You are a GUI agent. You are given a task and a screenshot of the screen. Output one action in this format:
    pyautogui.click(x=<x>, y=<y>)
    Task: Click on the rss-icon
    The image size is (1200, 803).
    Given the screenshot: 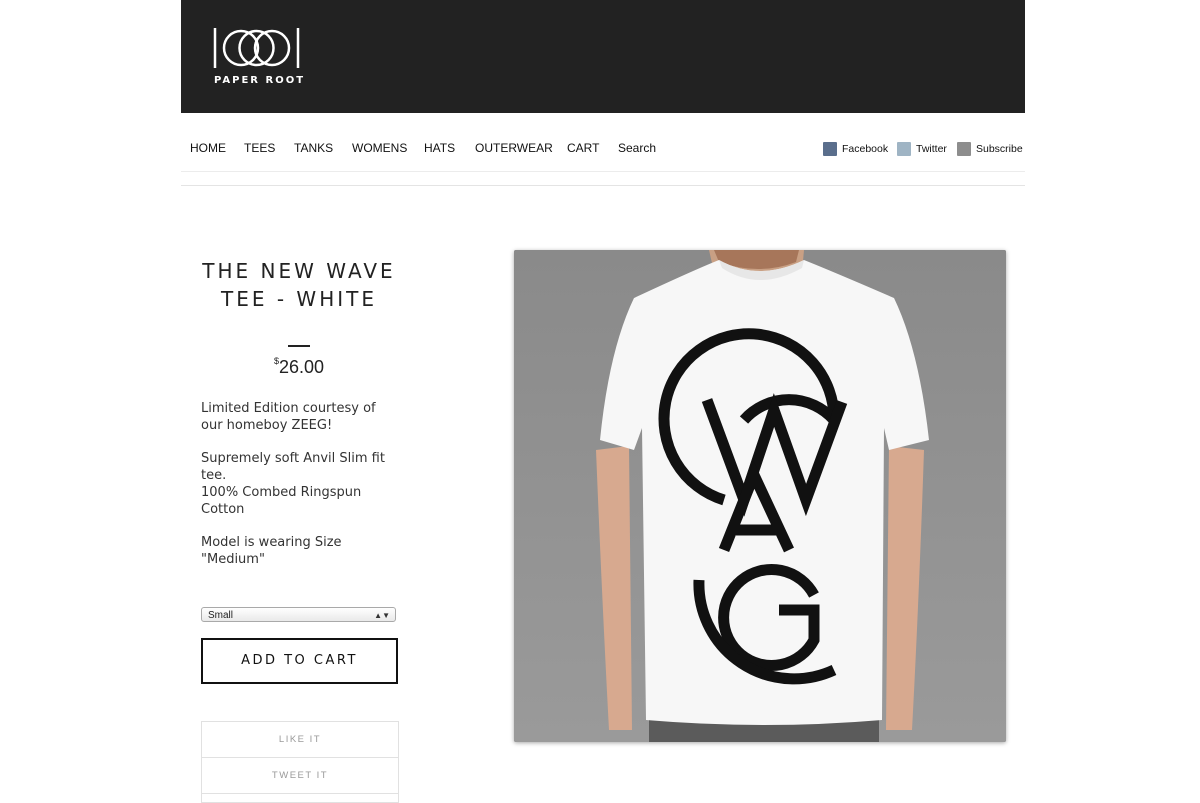 What is the action you would take?
    pyautogui.click(x=964, y=149)
    